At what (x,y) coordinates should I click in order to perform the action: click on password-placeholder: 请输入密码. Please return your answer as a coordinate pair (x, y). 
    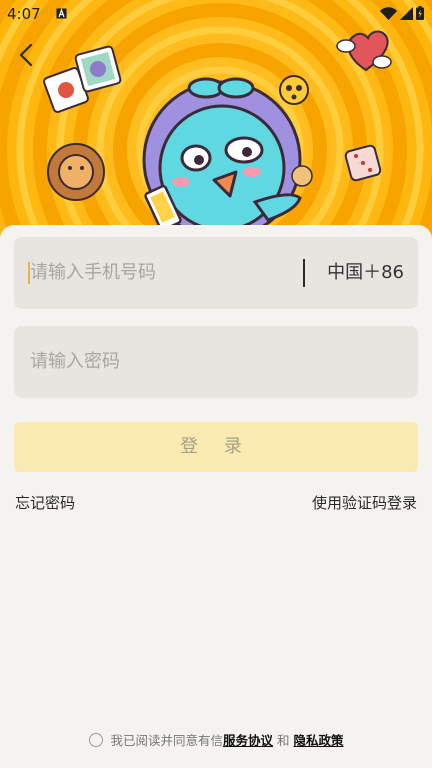
    Looking at the image, I should click on (75, 361).